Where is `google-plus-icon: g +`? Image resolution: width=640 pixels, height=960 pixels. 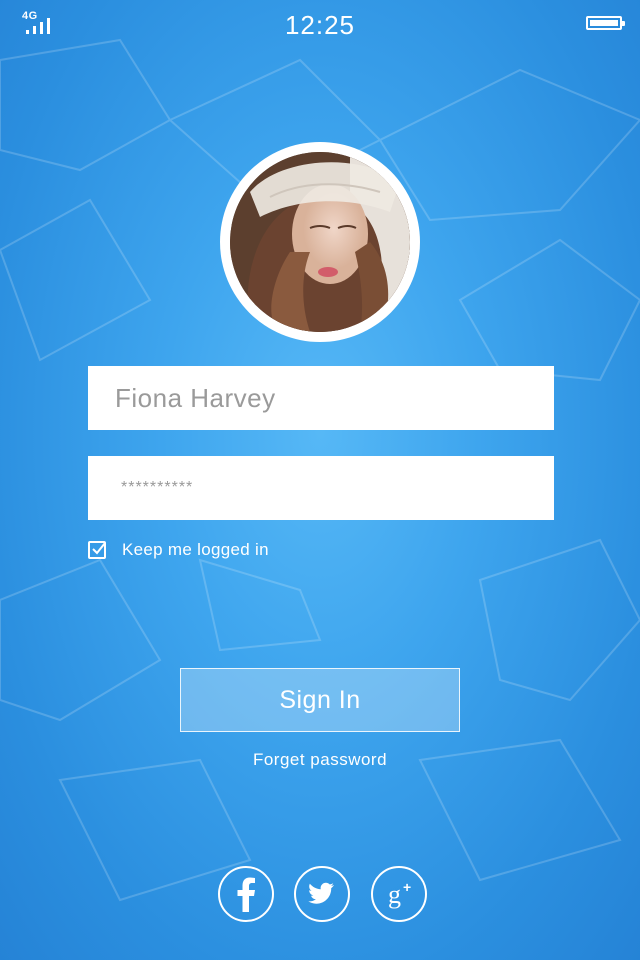
google-plus-icon: g + is located at coordinates (399, 894).